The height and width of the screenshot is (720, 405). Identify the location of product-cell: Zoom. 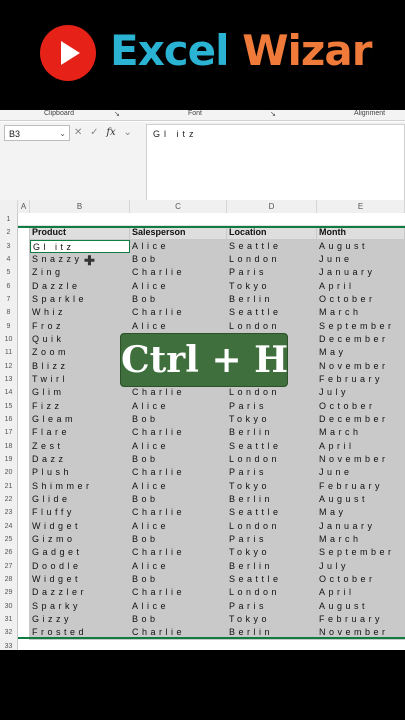
(80, 353).